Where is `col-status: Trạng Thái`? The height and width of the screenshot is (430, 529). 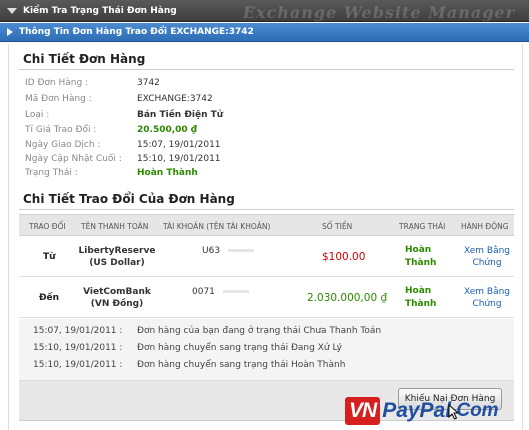 col-status: Trạng Thái is located at coordinates (422, 226).